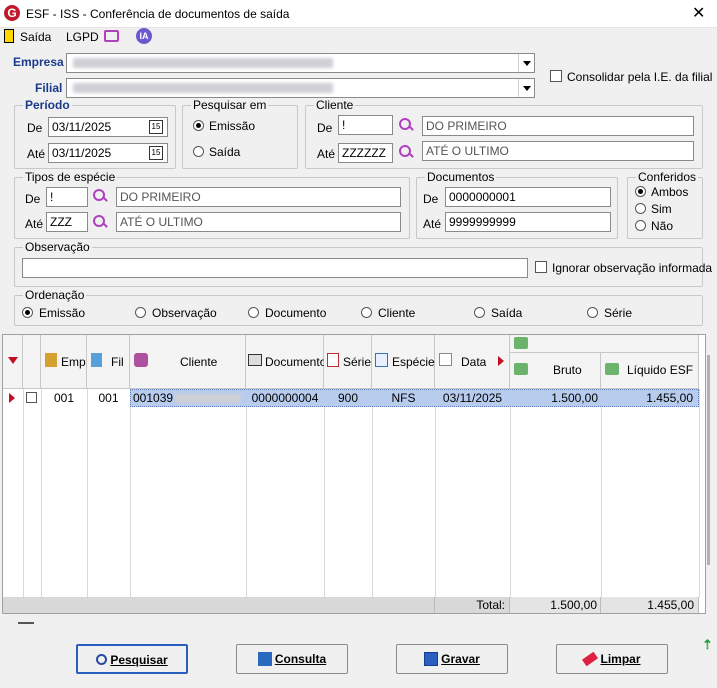  What do you see at coordinates (36, 154) in the screenshot?
I see `periodo-ate-label: Até` at bounding box center [36, 154].